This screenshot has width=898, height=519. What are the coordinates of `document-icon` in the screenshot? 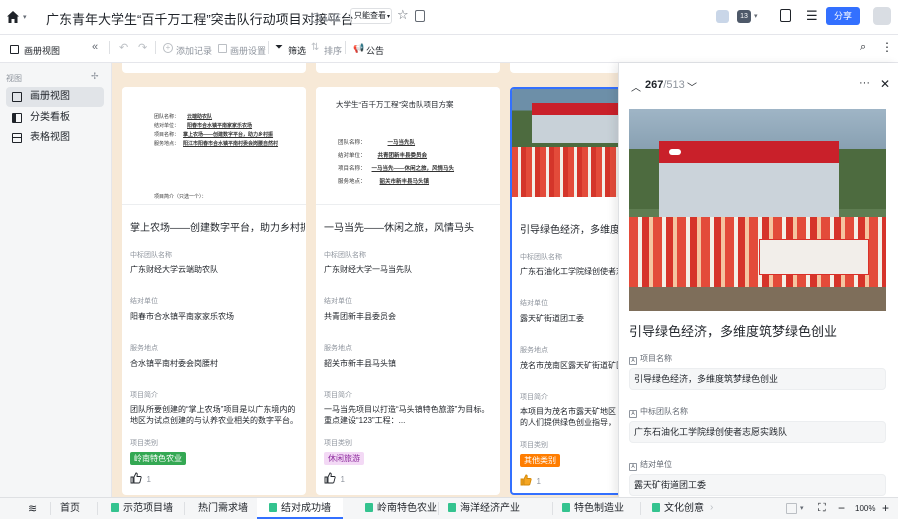 It's located at (420, 16).